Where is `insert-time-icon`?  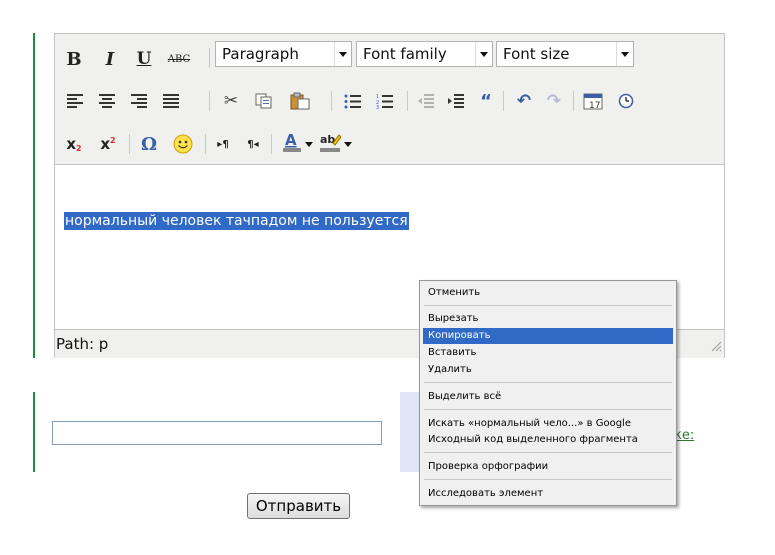 insert-time-icon is located at coordinates (626, 101).